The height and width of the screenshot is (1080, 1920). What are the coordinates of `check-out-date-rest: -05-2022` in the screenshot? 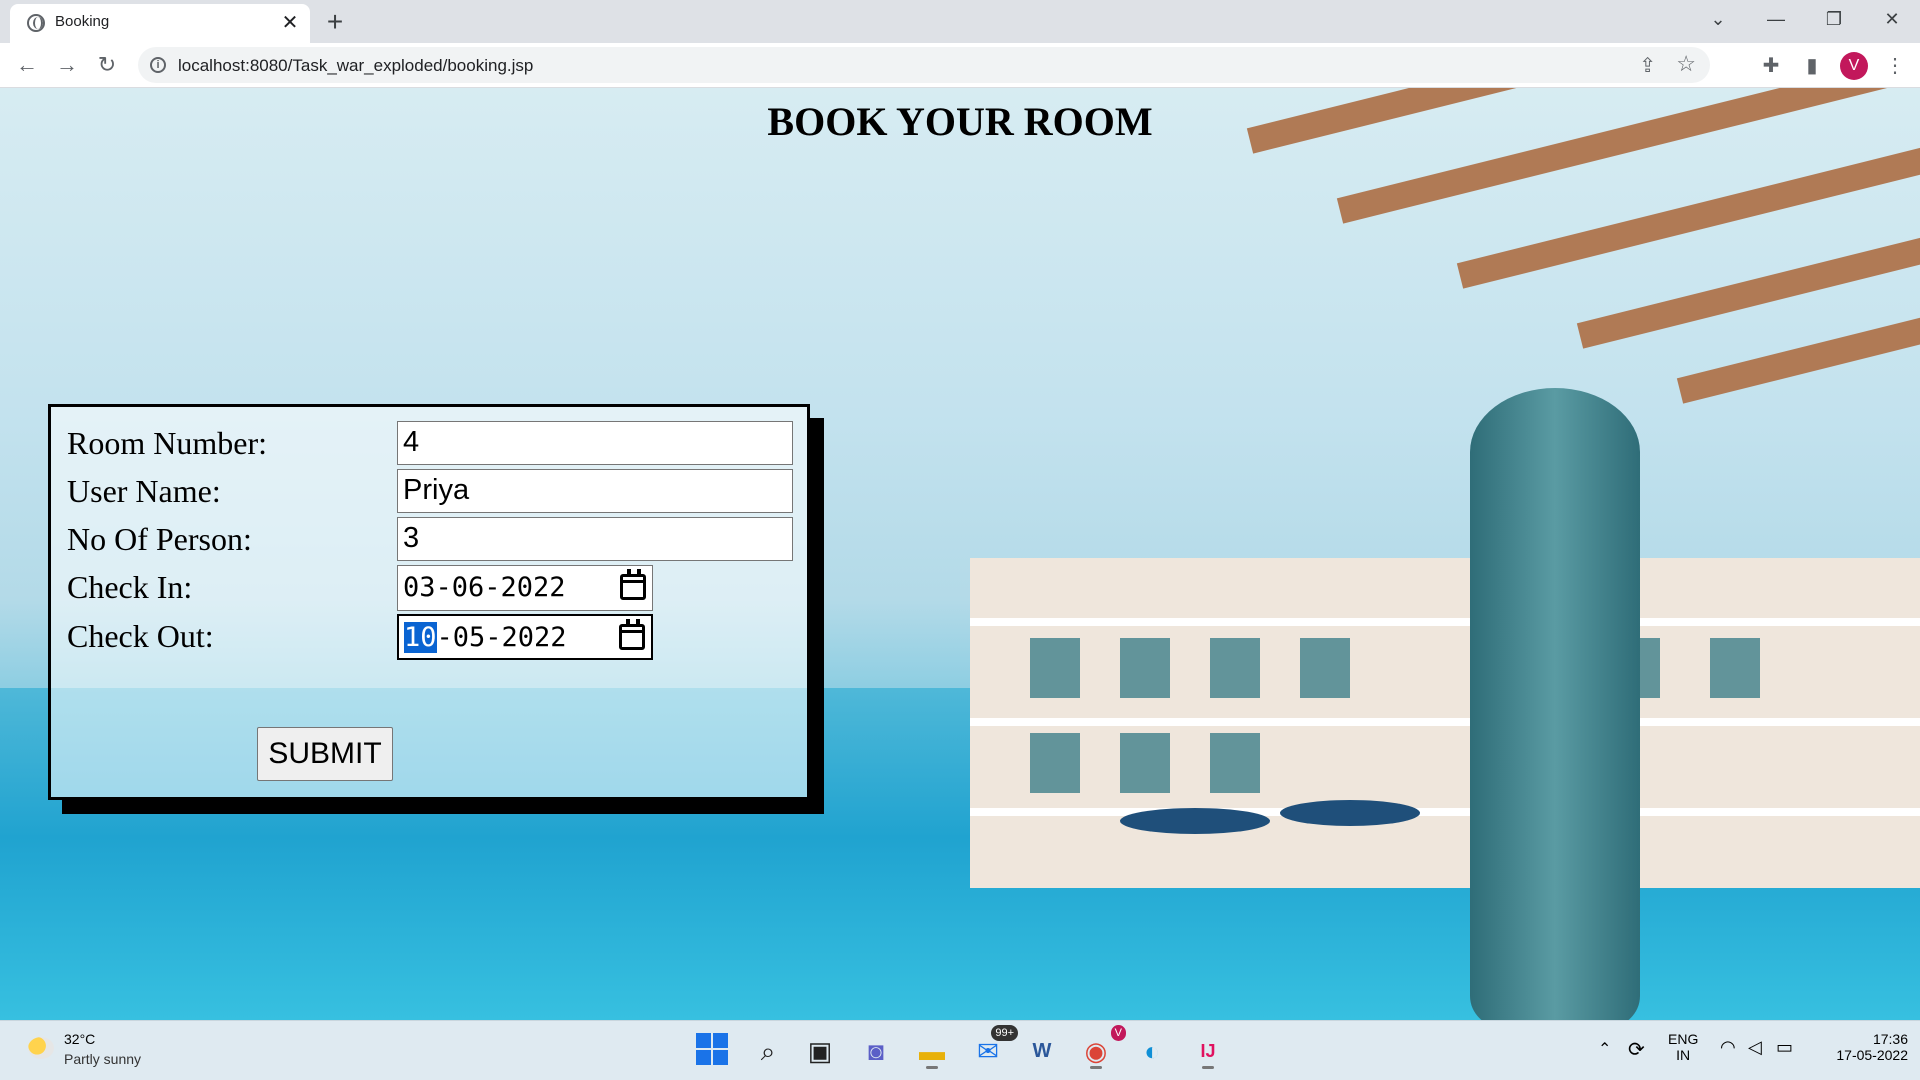 It's located at (501, 637).